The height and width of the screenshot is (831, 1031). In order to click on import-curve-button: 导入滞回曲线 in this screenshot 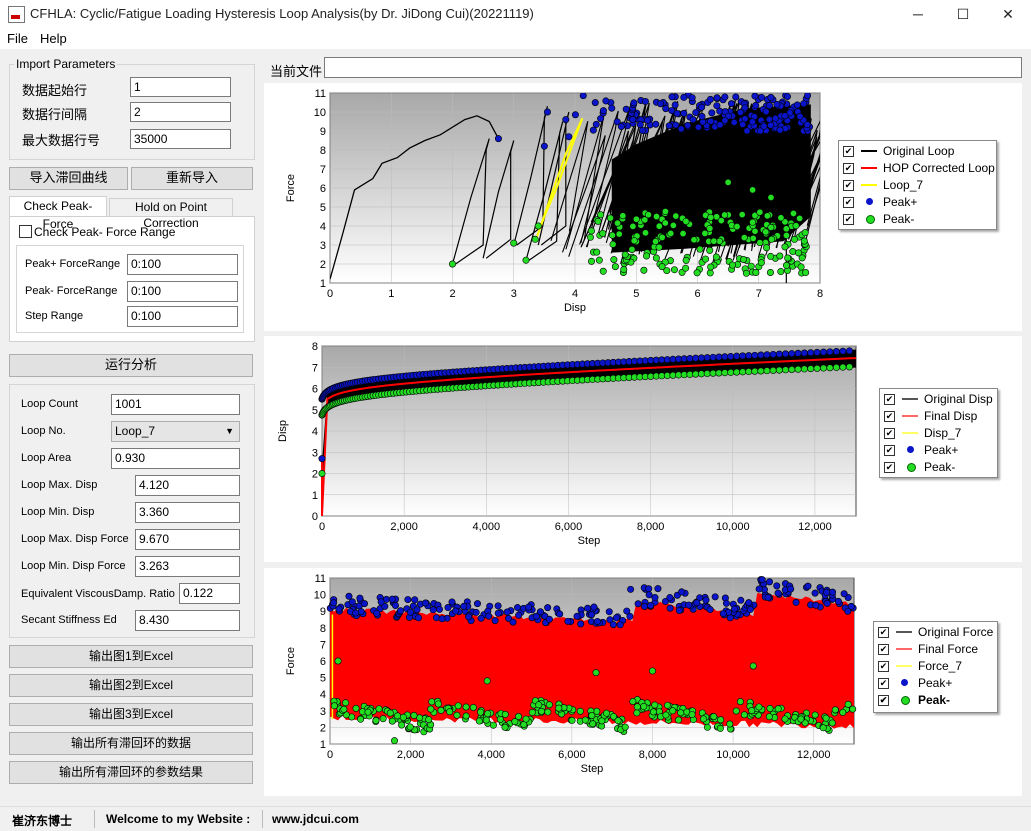, I will do `click(68, 178)`.